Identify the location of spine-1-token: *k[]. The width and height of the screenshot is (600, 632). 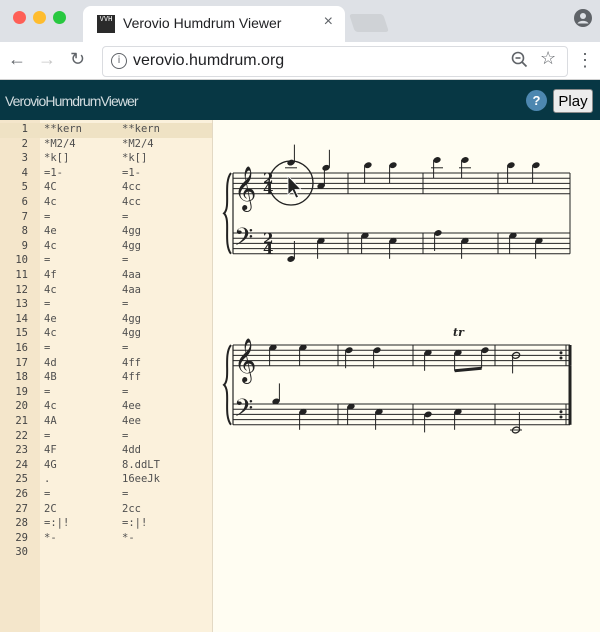
(56, 158).